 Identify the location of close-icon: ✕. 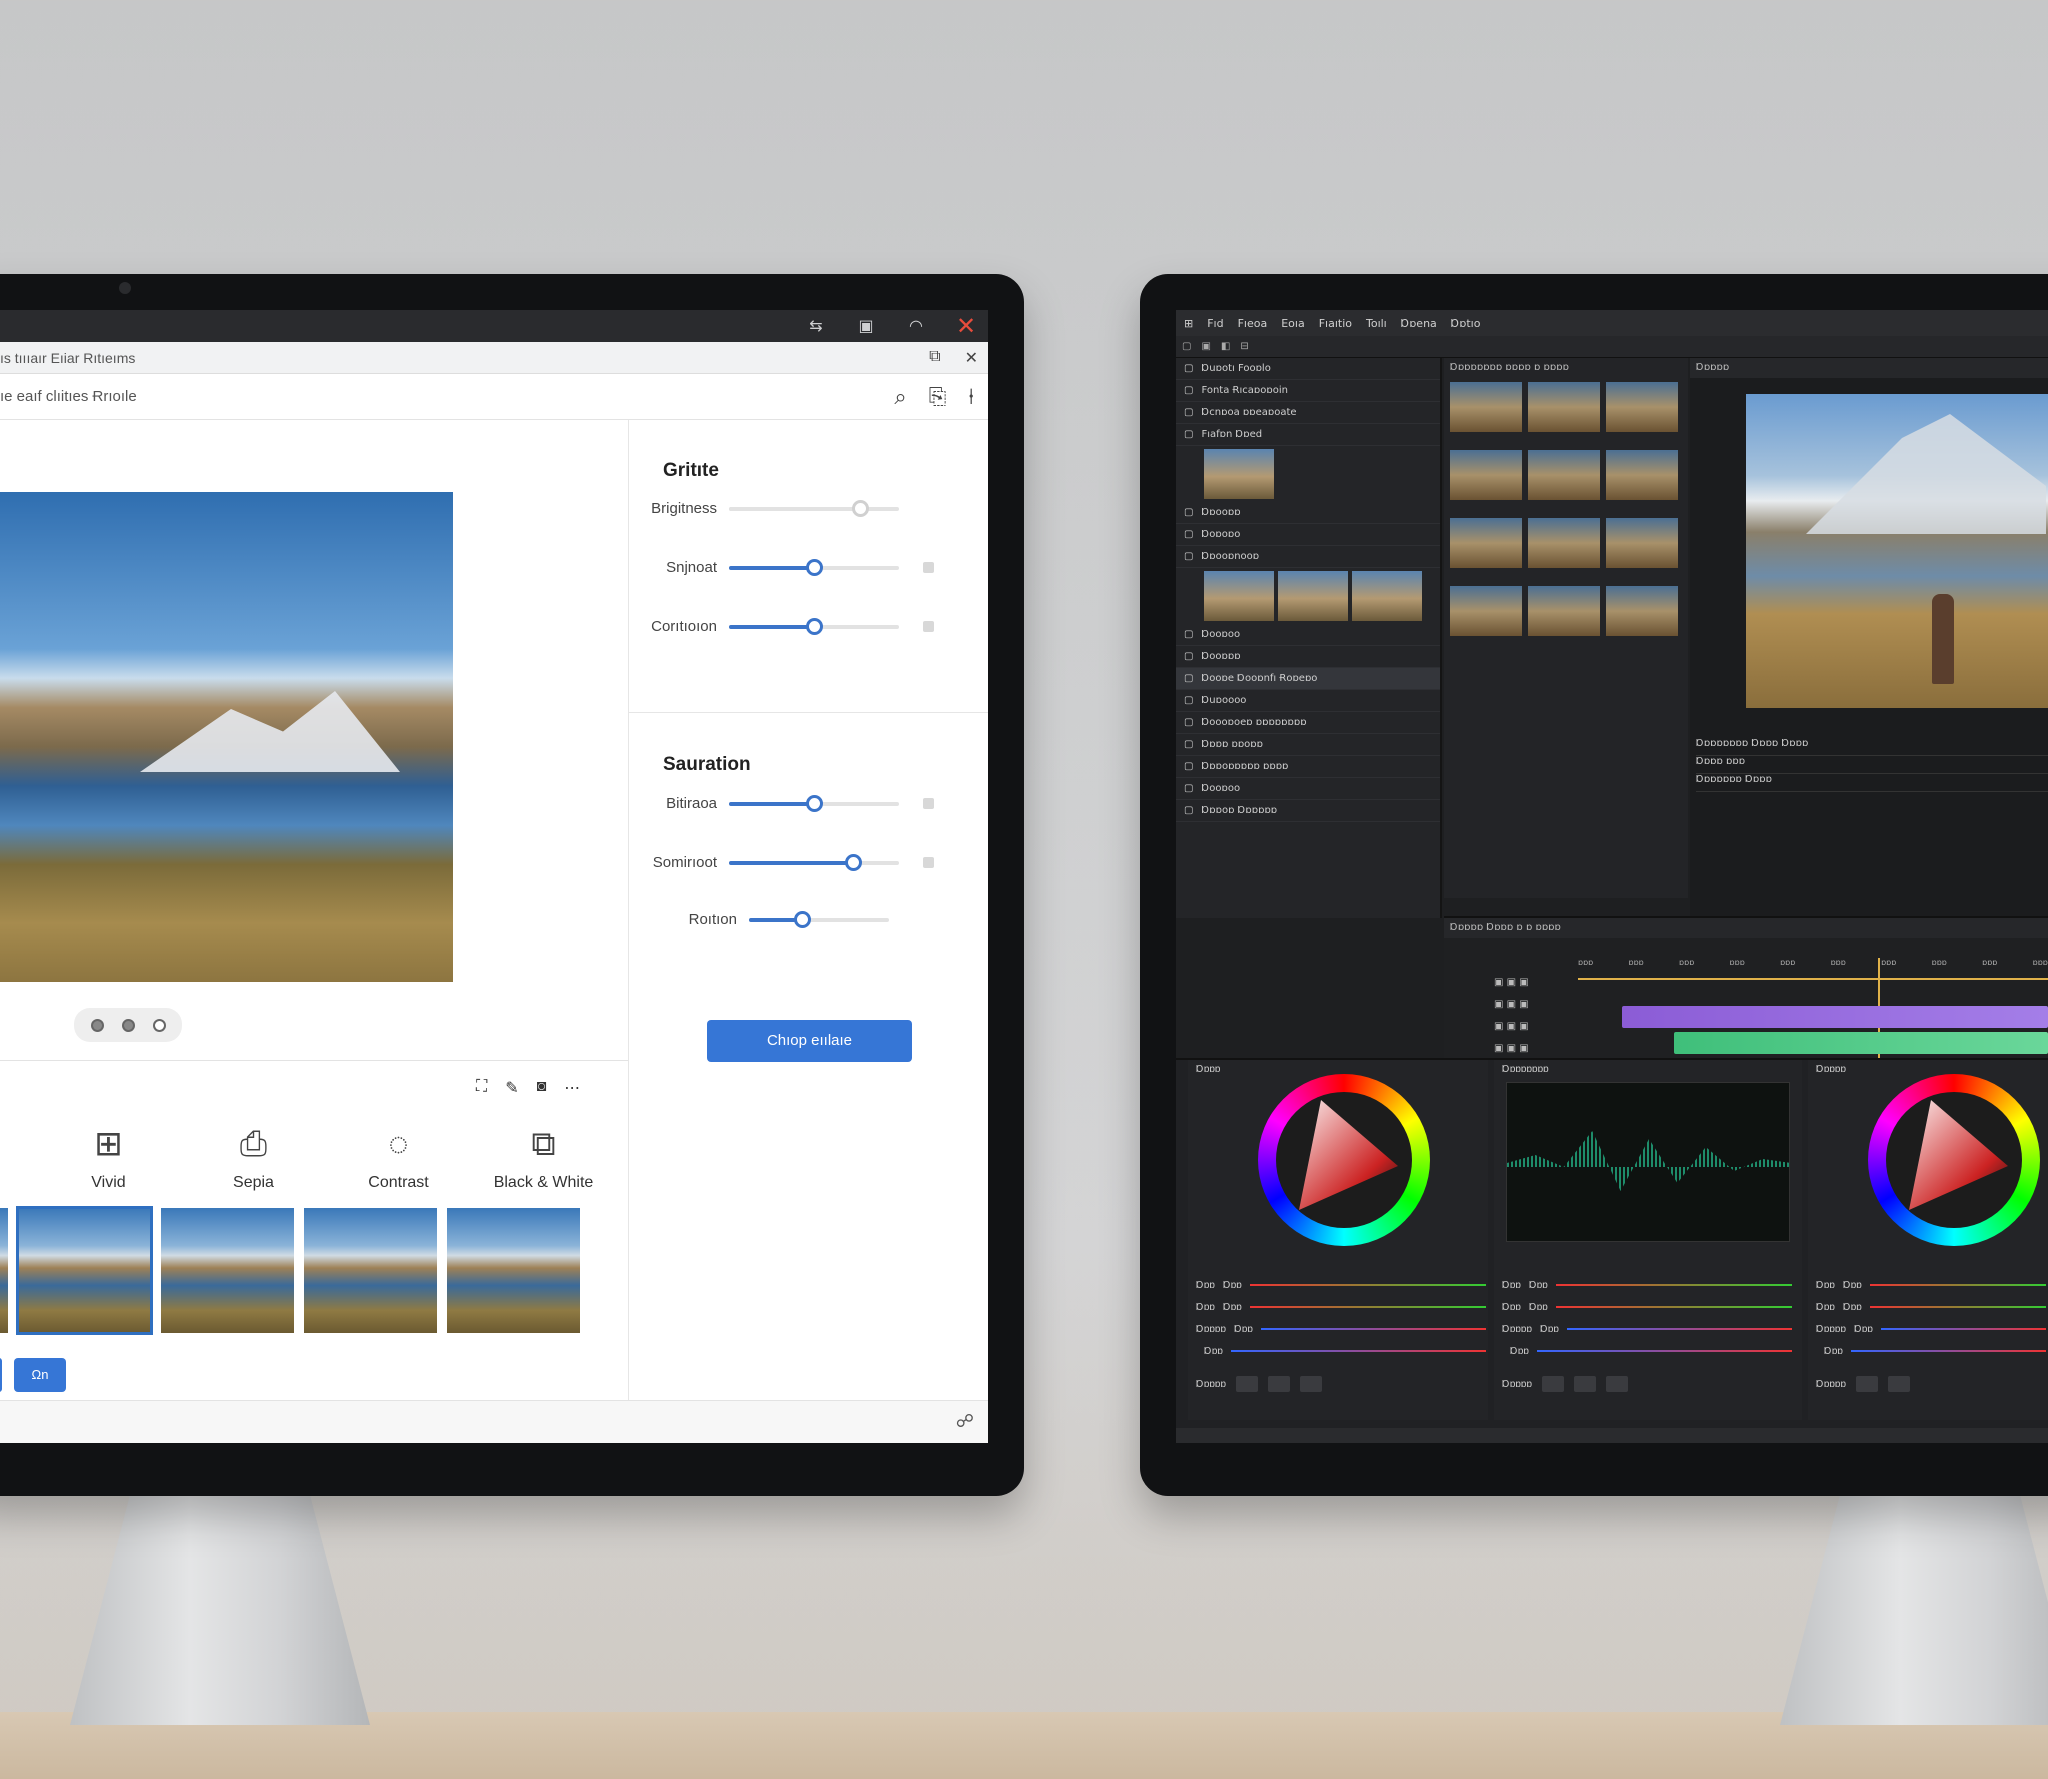
(966, 326).